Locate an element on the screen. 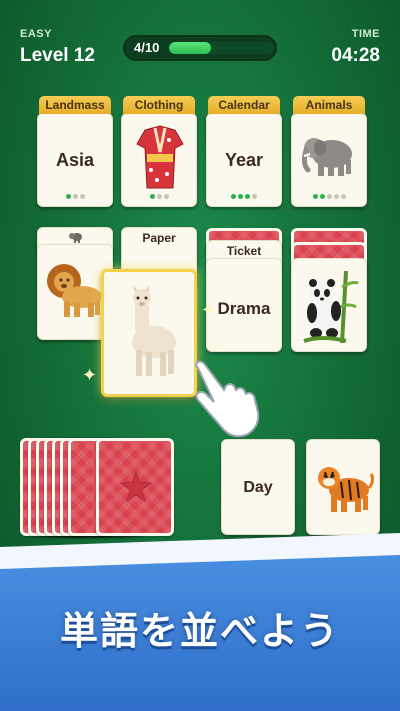 Image resolution: width=400 pixels, height=711 pixels. category-card-clothing is located at coordinates (159, 160).